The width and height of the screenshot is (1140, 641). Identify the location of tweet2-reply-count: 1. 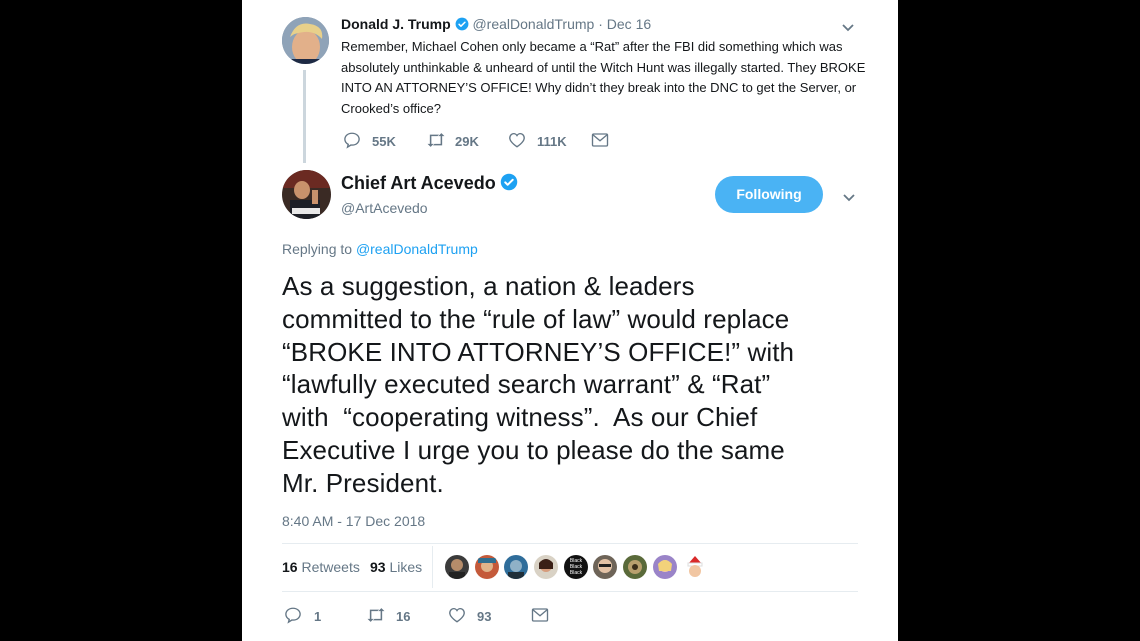
(317, 616).